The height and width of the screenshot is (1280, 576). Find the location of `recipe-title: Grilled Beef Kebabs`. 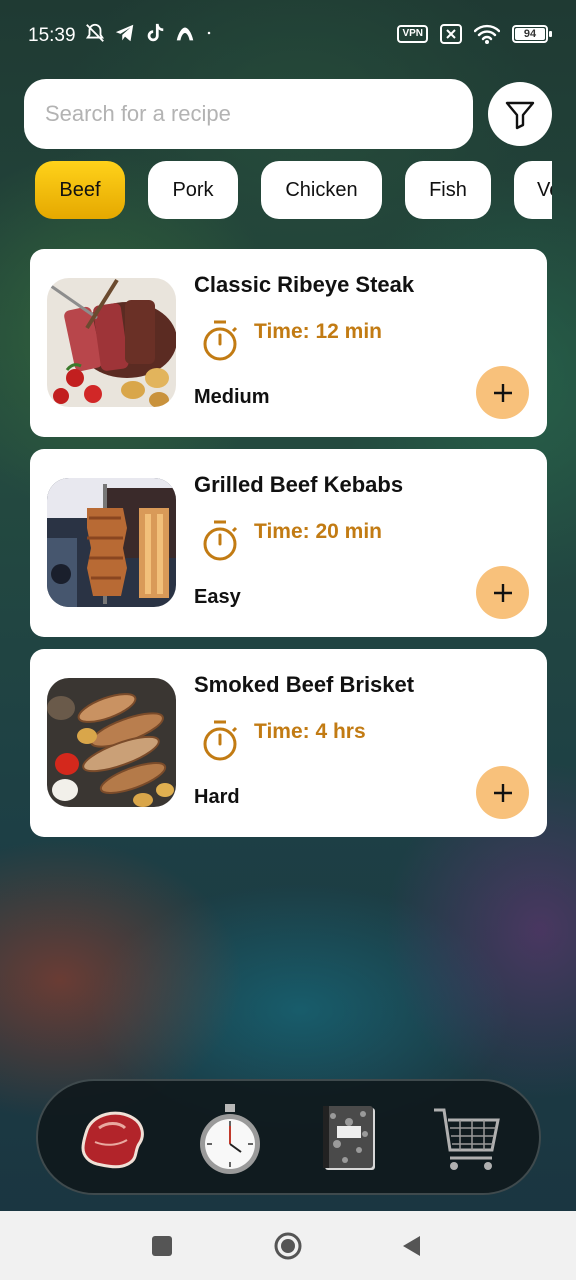

recipe-title: Grilled Beef Kebabs is located at coordinates (299, 484).